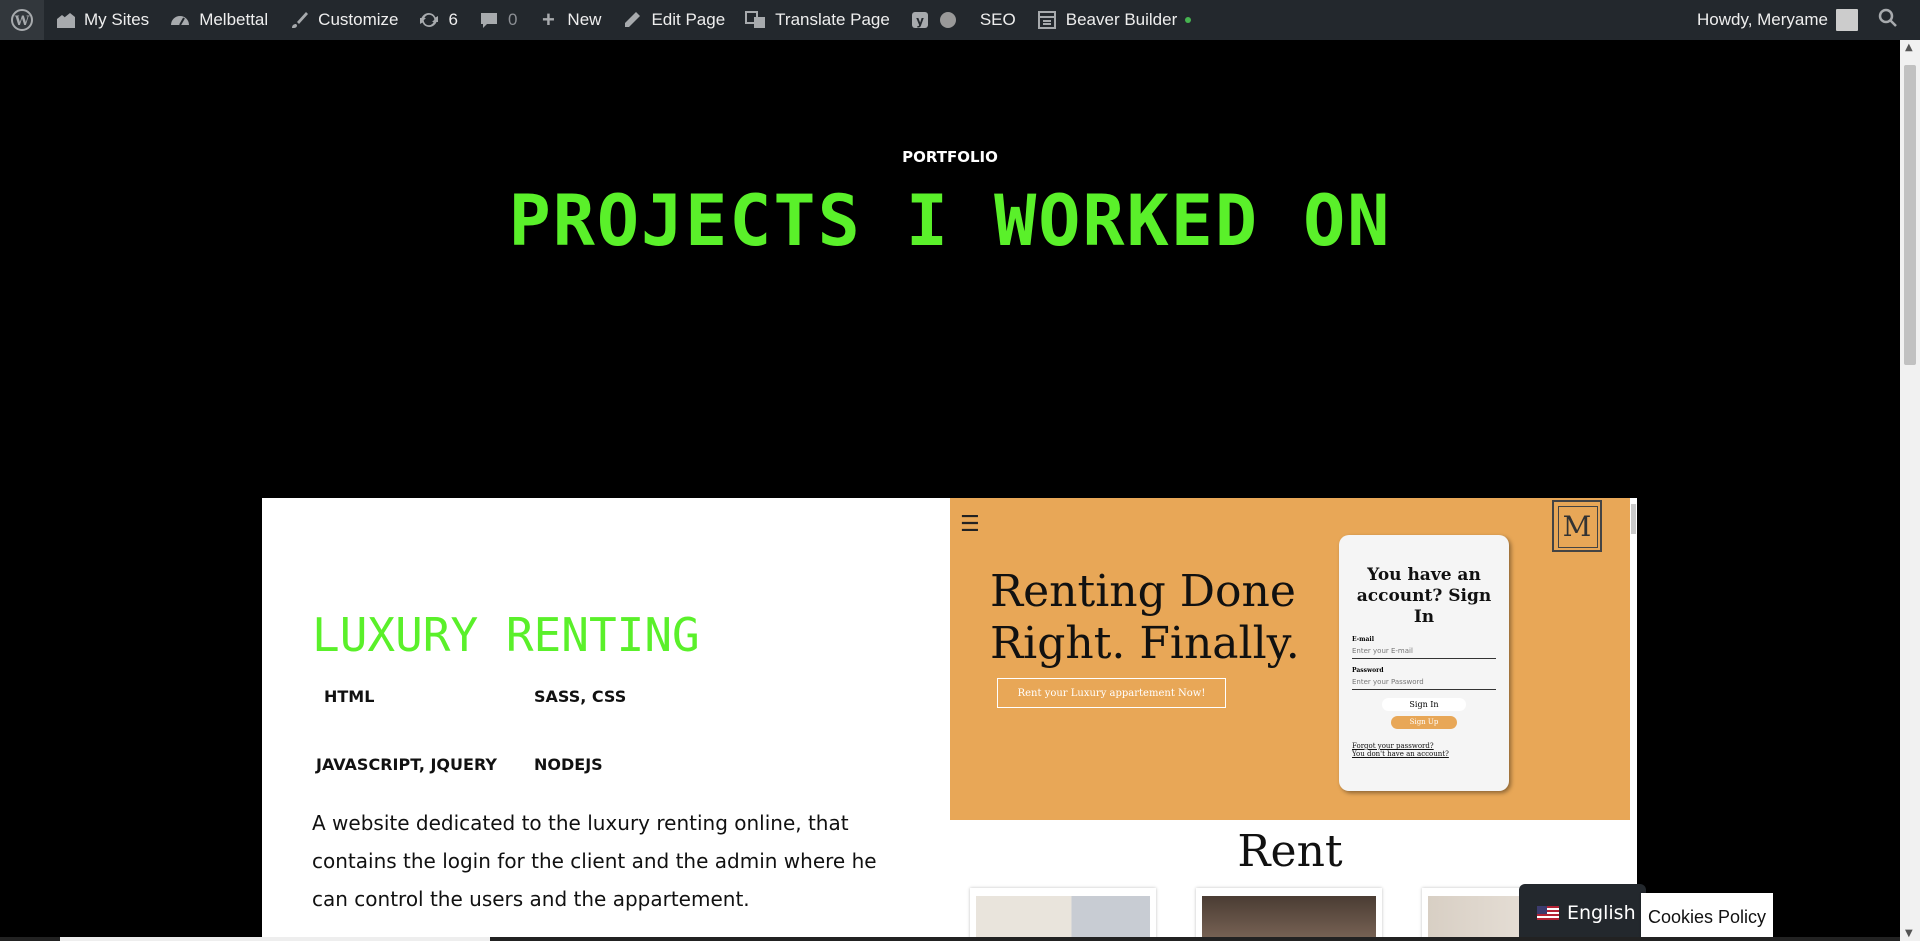 Image resolution: width=1920 pixels, height=941 pixels. I want to click on page-title: PROJECTS I WORKED ON, so click(950, 221).